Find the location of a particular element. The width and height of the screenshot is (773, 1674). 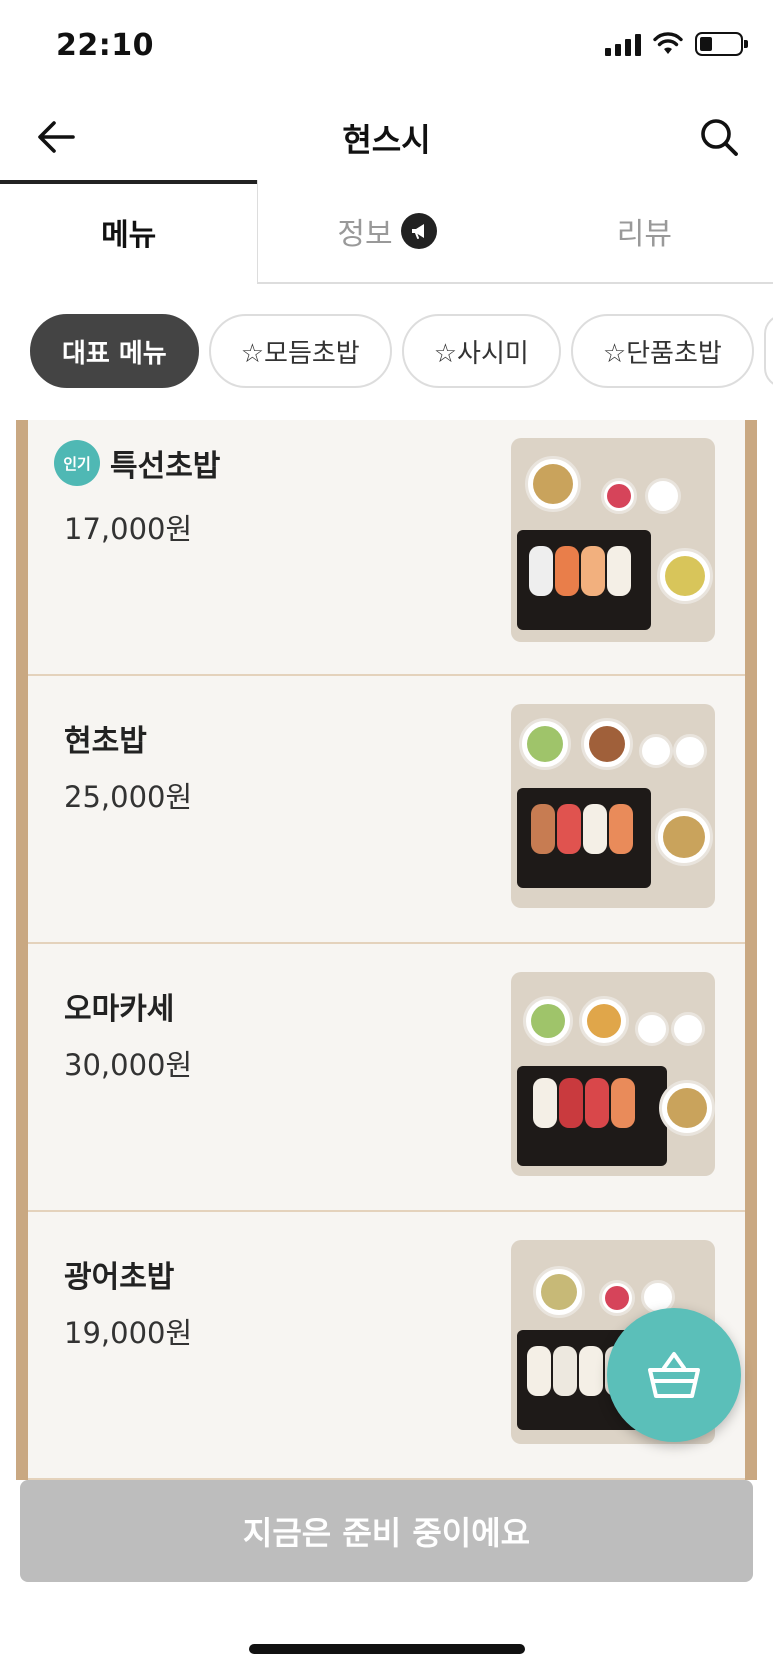

item-name: 특선초밥 is located at coordinates (165, 466).